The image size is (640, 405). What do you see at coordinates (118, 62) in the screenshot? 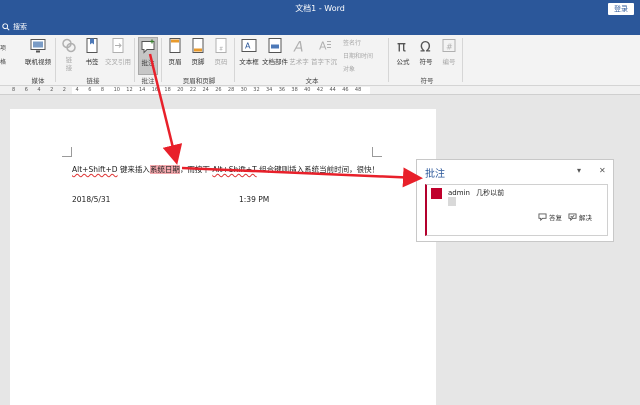
I see `cross-reference-label: 交叉引用` at bounding box center [118, 62].